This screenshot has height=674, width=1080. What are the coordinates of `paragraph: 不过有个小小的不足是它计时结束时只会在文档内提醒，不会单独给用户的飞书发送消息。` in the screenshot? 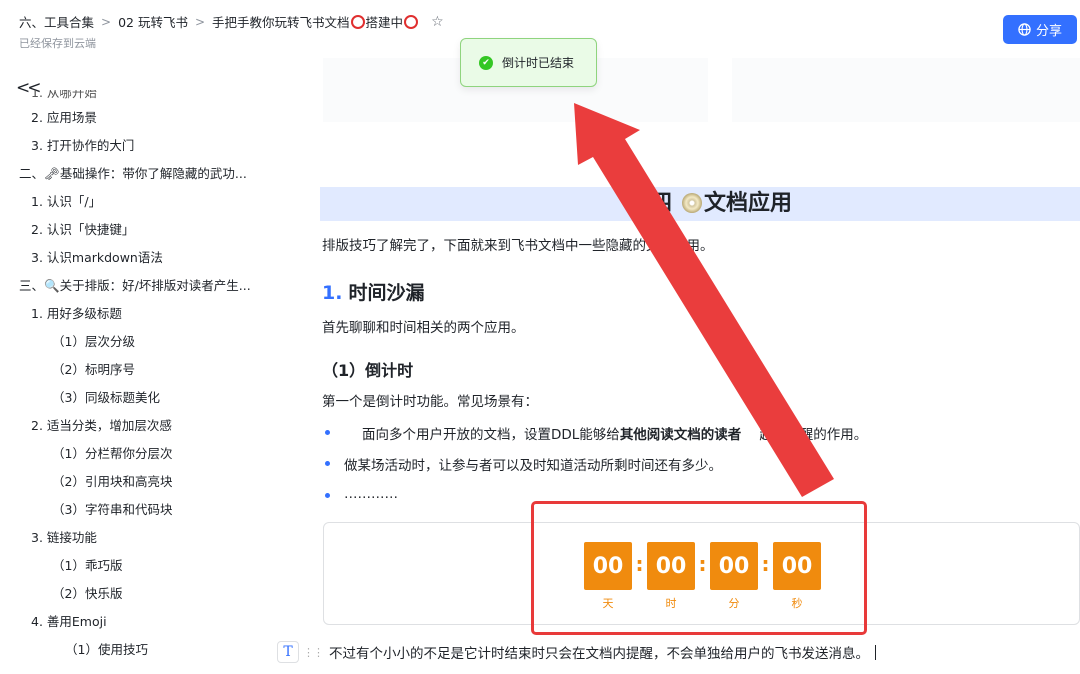 It's located at (599, 652).